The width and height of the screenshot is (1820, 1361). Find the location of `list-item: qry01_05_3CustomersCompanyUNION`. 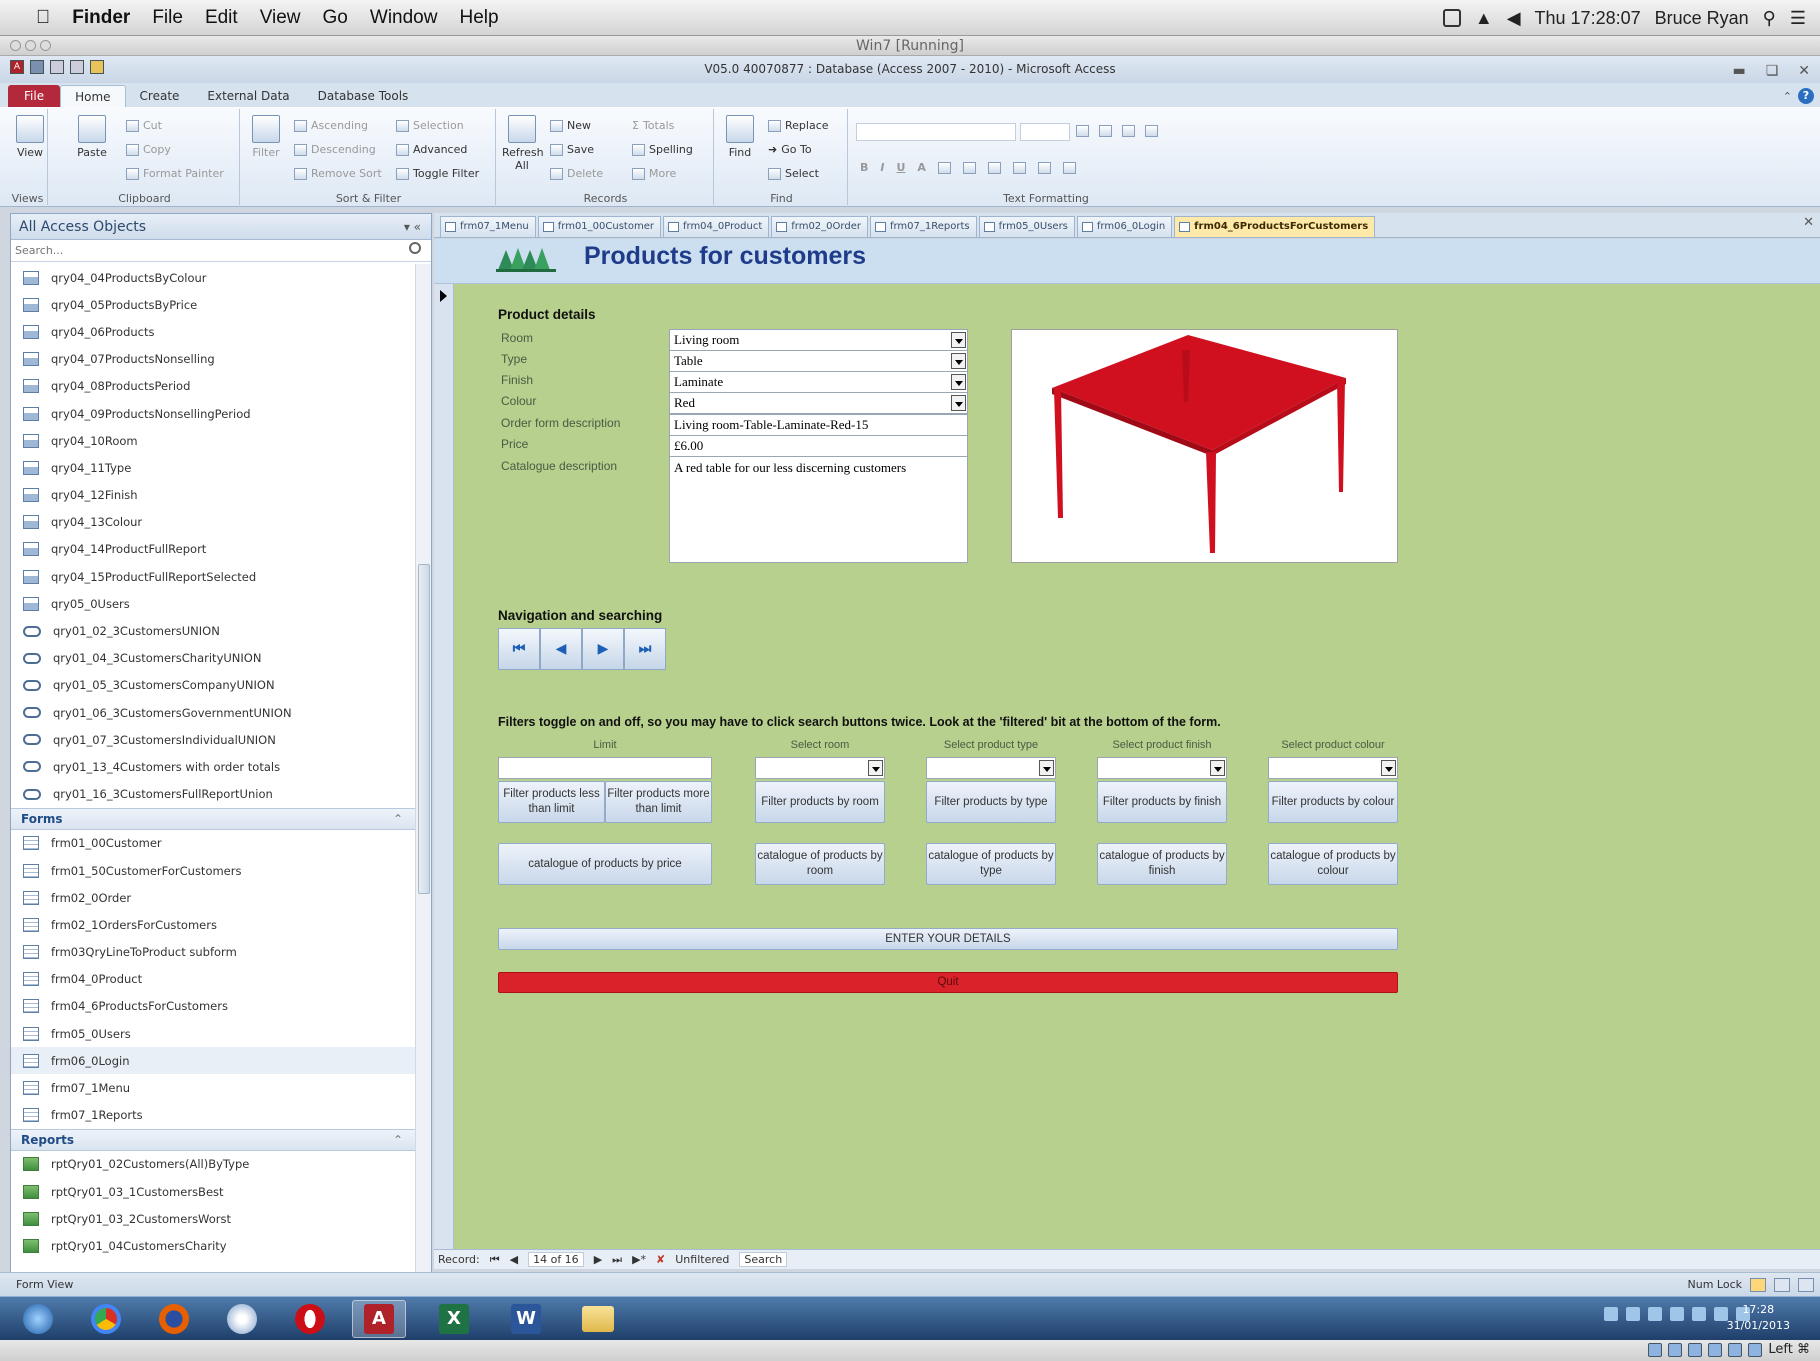

list-item: qry01_05_3CustomersCompanyUNION is located at coordinates (213, 685).